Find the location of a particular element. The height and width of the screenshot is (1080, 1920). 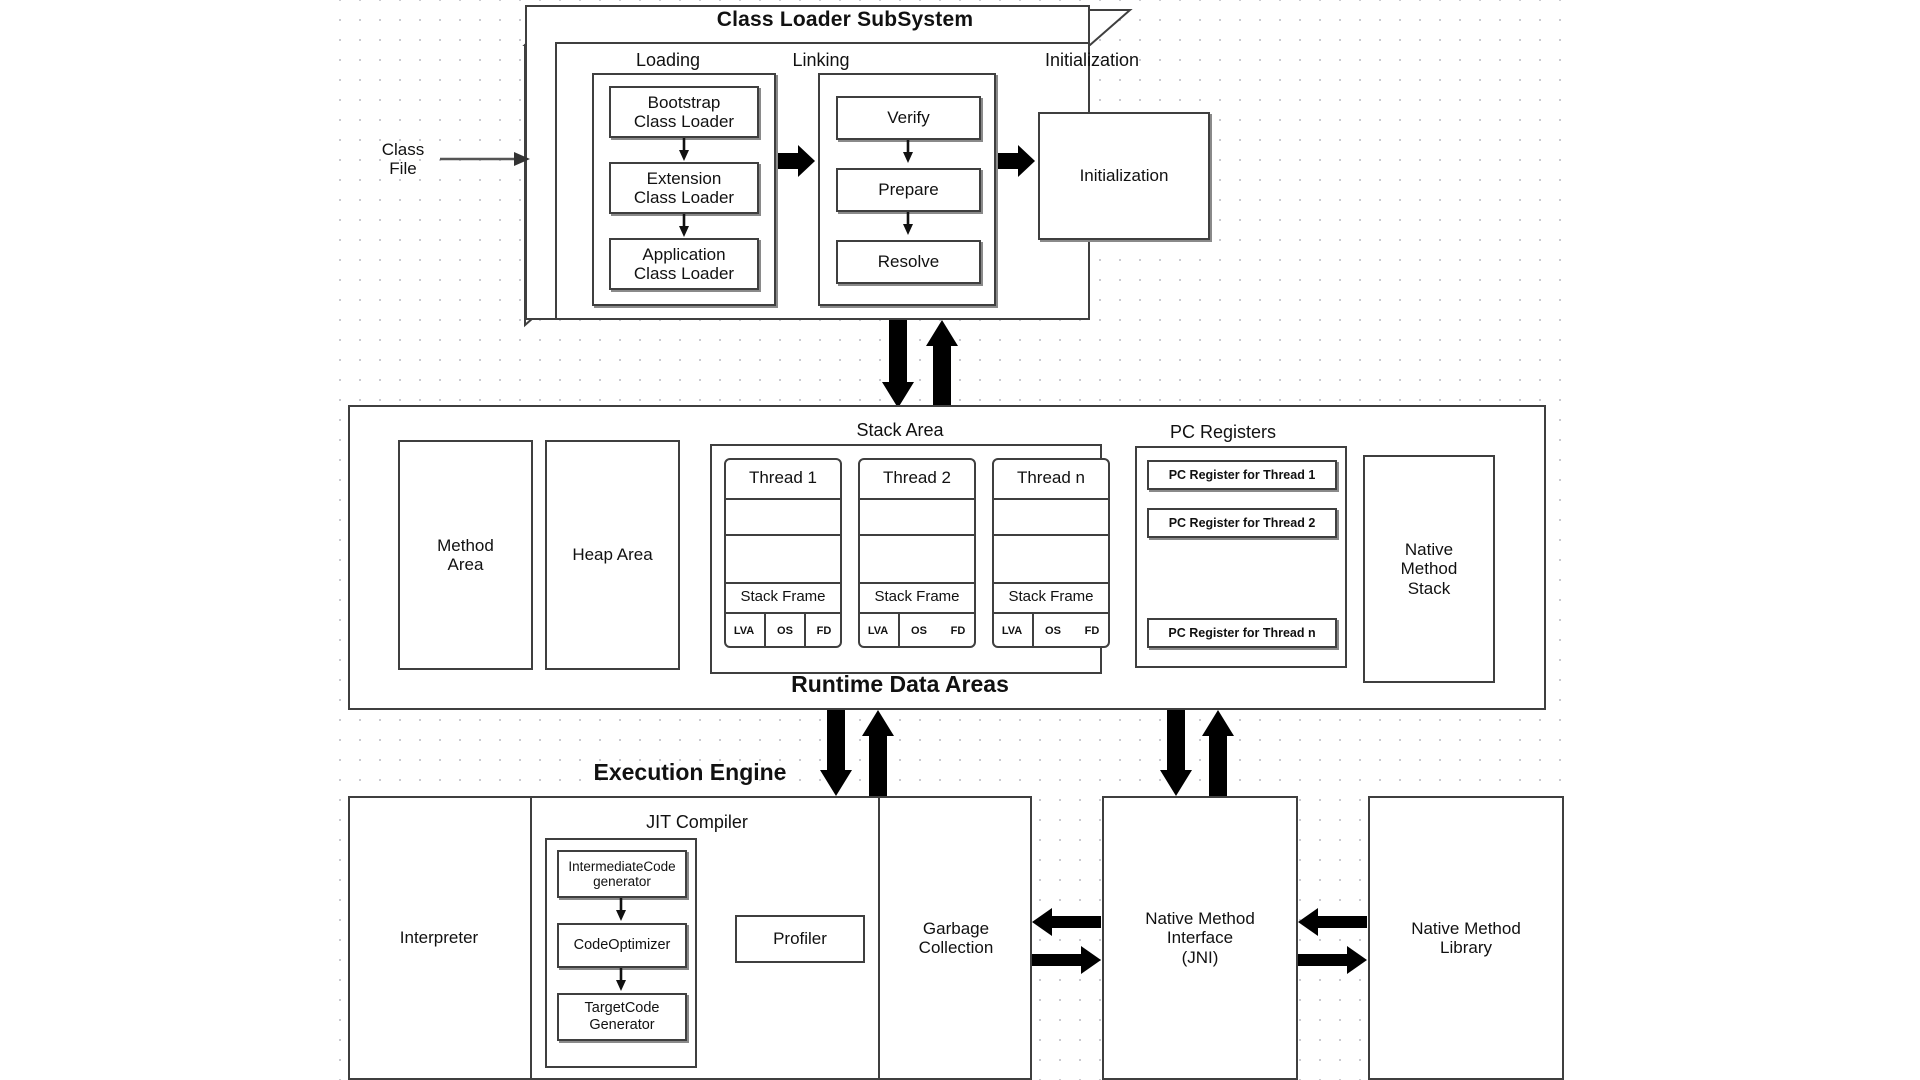

pc-register-thread-1: PC Register for Thread 1 is located at coordinates (1242, 475).